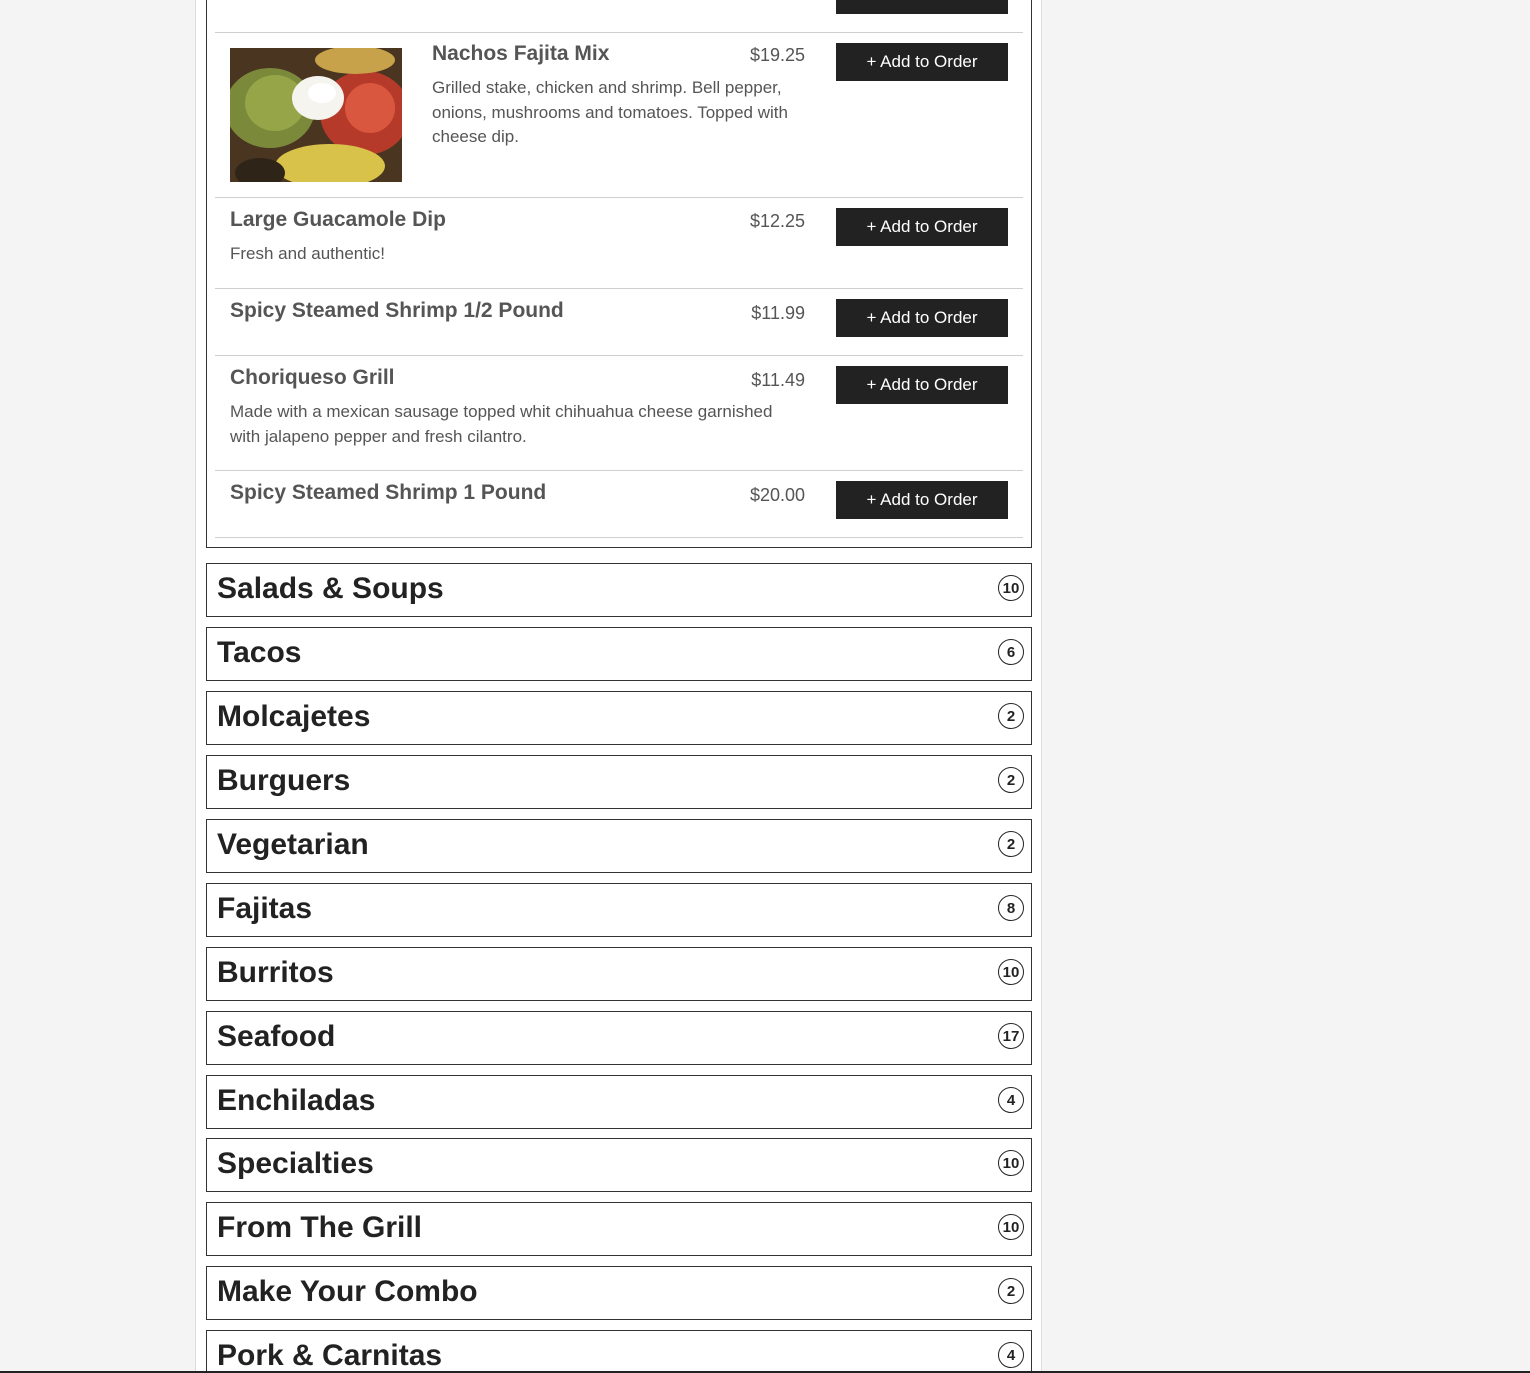  I want to click on item-name: Spicy Steamed Shrimp 1 Pound, so click(388, 492).